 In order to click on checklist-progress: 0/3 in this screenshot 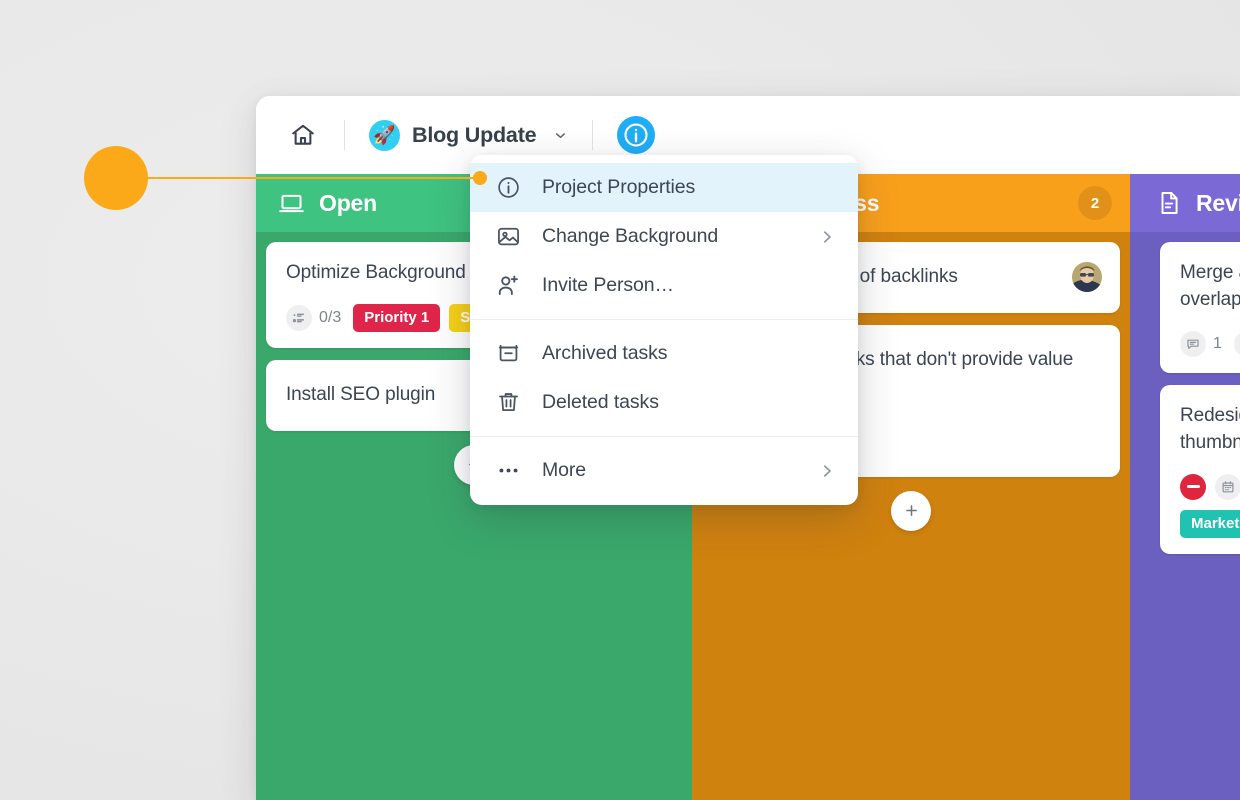, I will do `click(330, 317)`.